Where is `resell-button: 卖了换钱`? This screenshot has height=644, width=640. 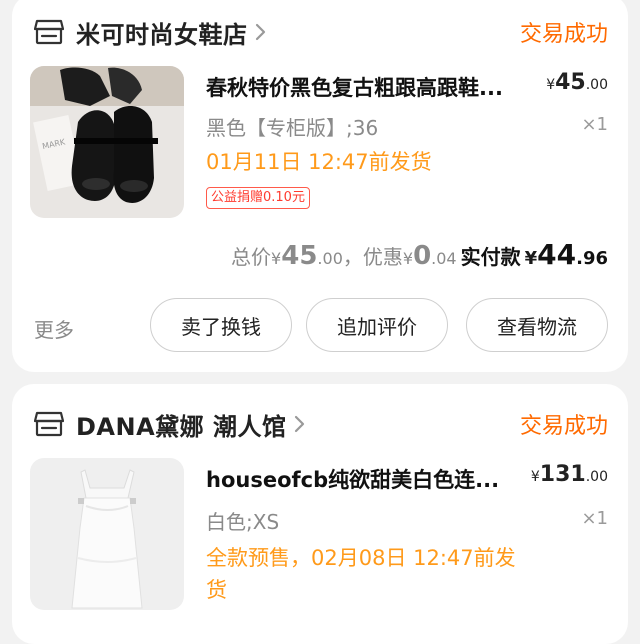 resell-button: 卖了换钱 is located at coordinates (221, 325).